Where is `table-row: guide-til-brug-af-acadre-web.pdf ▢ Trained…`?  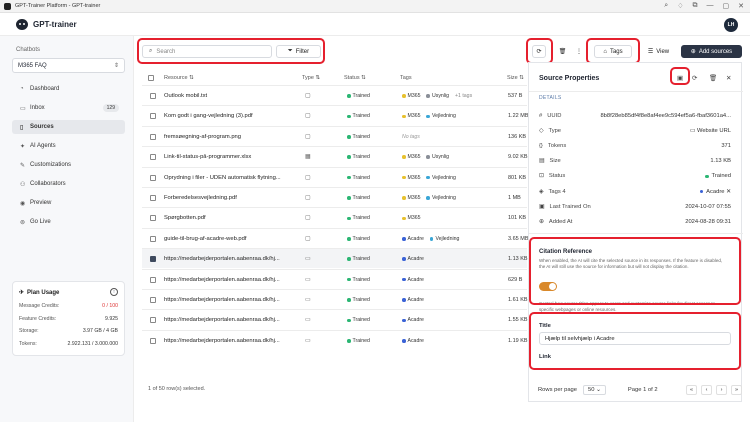 table-row: guide-til-brug-af-acadre-web.pdf ▢ Trained… is located at coordinates (335, 237).